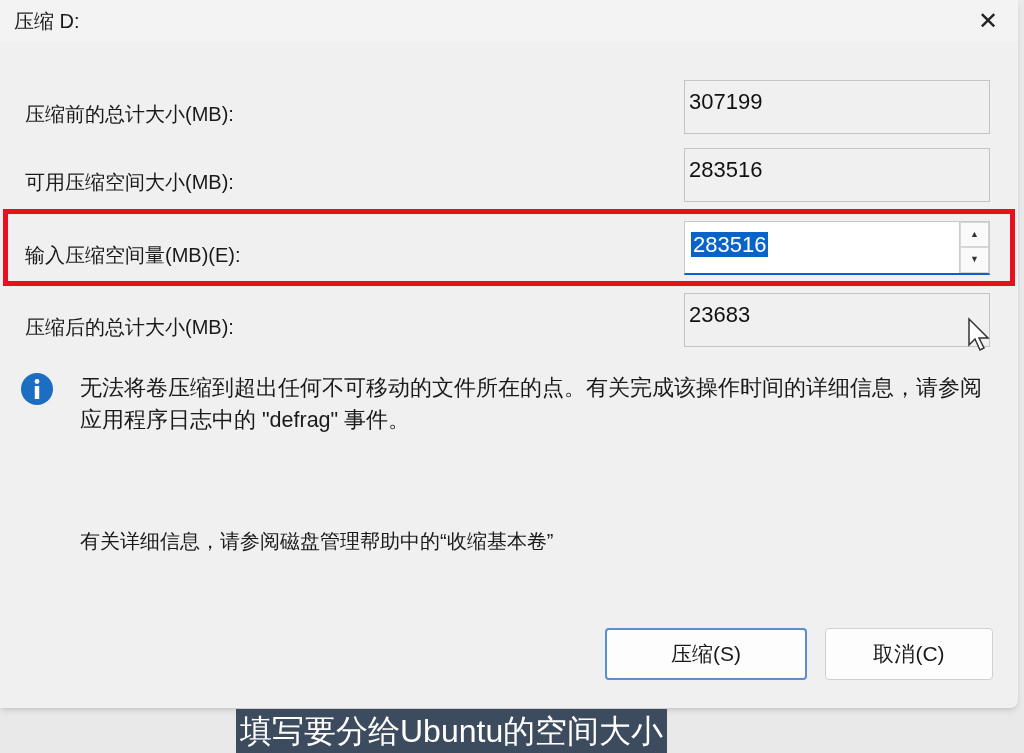 Image resolution: width=1024 pixels, height=753 pixels. What do you see at coordinates (129, 114) in the screenshot?
I see `field-label: 压缩前的总计大小(MB):` at bounding box center [129, 114].